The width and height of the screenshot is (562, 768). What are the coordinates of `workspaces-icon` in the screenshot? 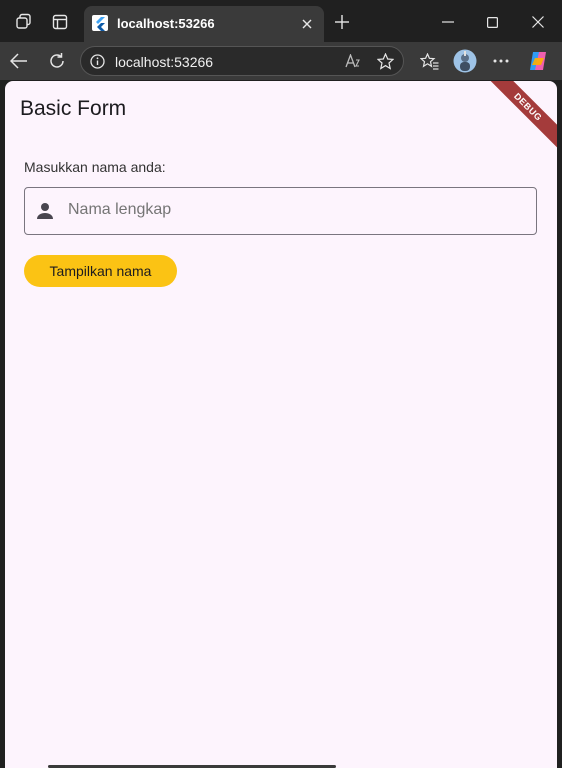 It's located at (24, 22).